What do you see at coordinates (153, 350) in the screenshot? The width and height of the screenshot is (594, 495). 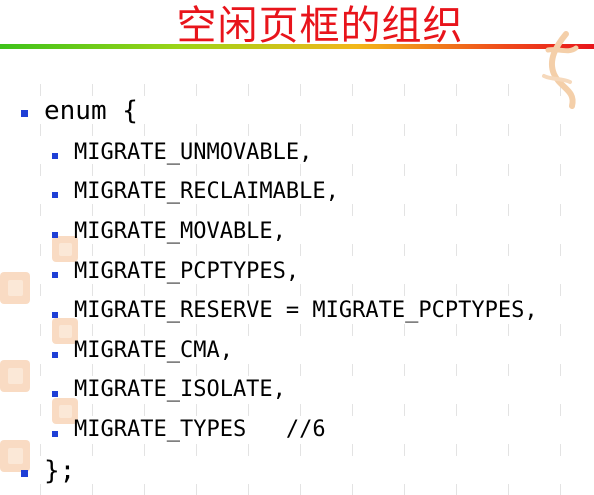 I see `code-line-item: MIGRATE_CMA,` at bounding box center [153, 350].